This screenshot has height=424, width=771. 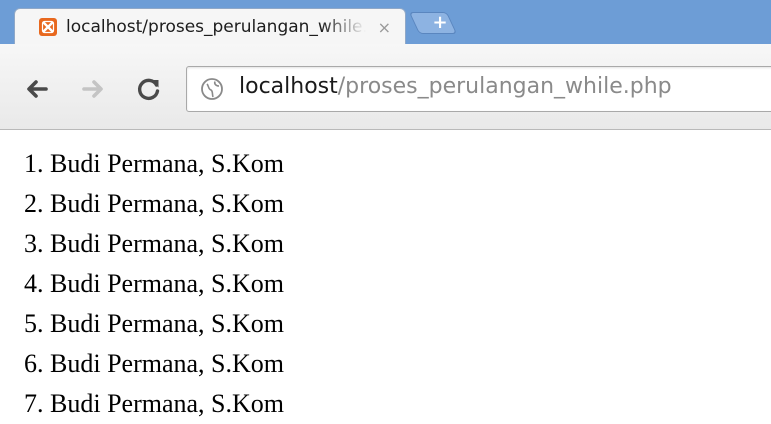 I want to click on back-arrow-icon, so click(x=37, y=89).